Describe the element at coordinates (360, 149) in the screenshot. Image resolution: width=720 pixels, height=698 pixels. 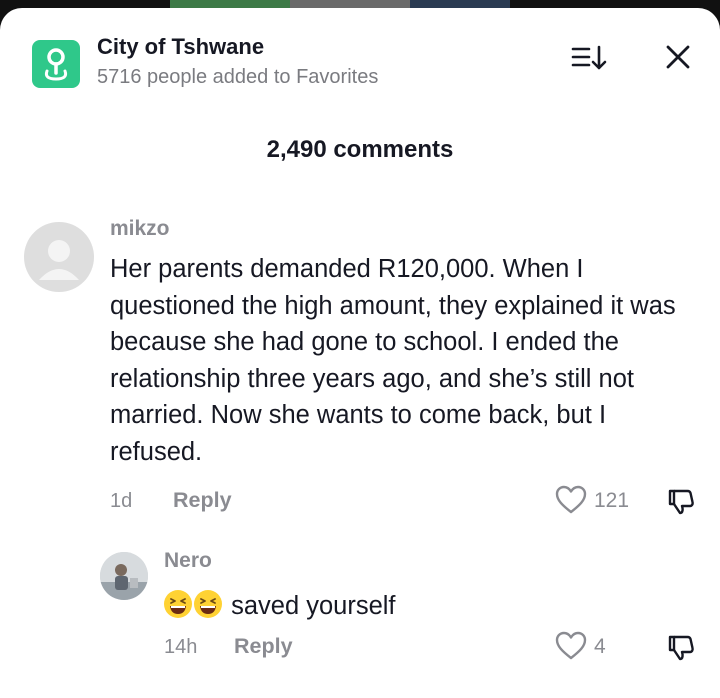
I see `comments-count: 2,490 comments` at that location.